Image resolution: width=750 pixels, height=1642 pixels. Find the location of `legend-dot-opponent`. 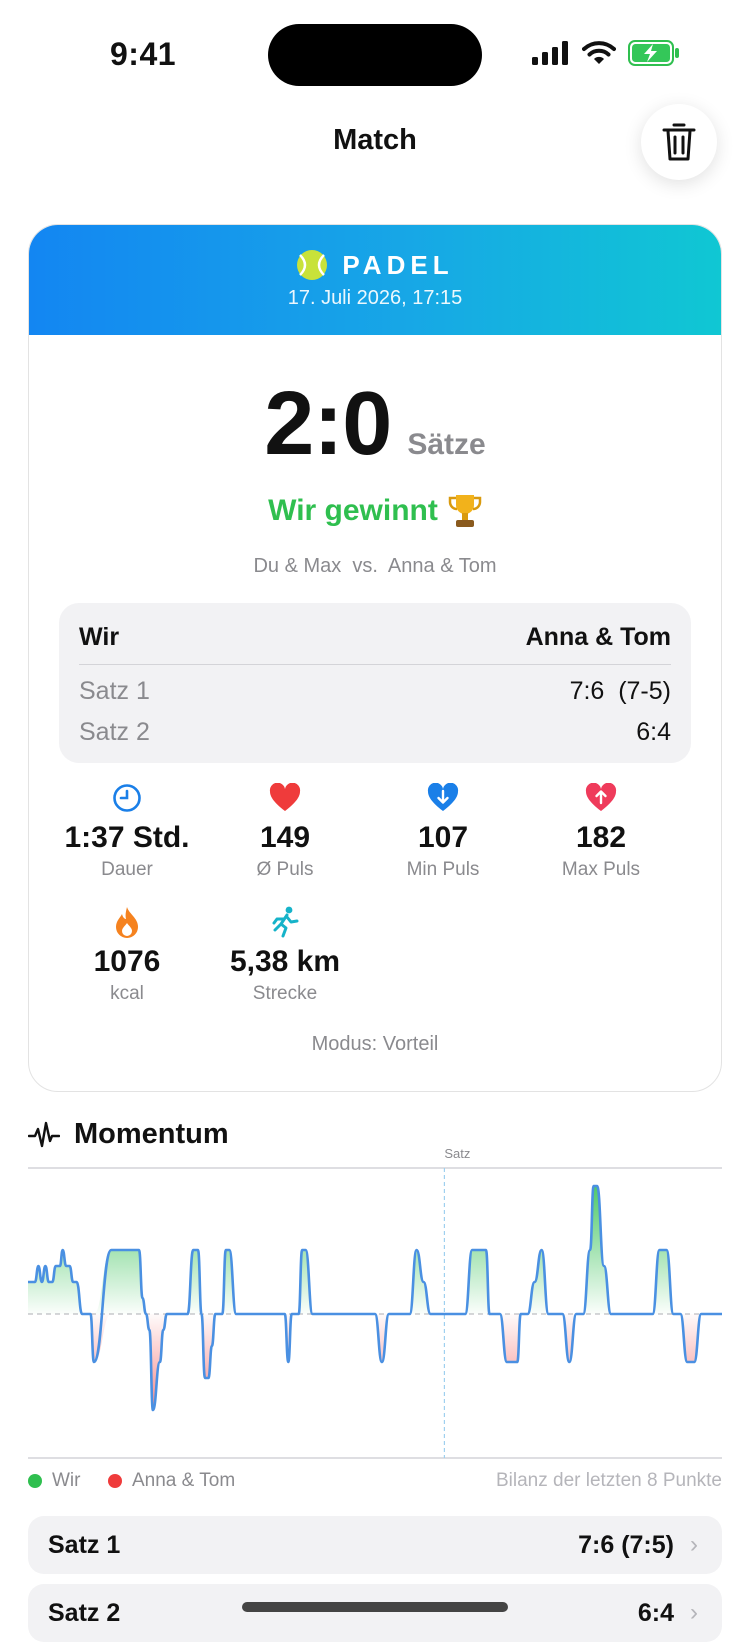

legend-dot-opponent is located at coordinates (115, 1481).